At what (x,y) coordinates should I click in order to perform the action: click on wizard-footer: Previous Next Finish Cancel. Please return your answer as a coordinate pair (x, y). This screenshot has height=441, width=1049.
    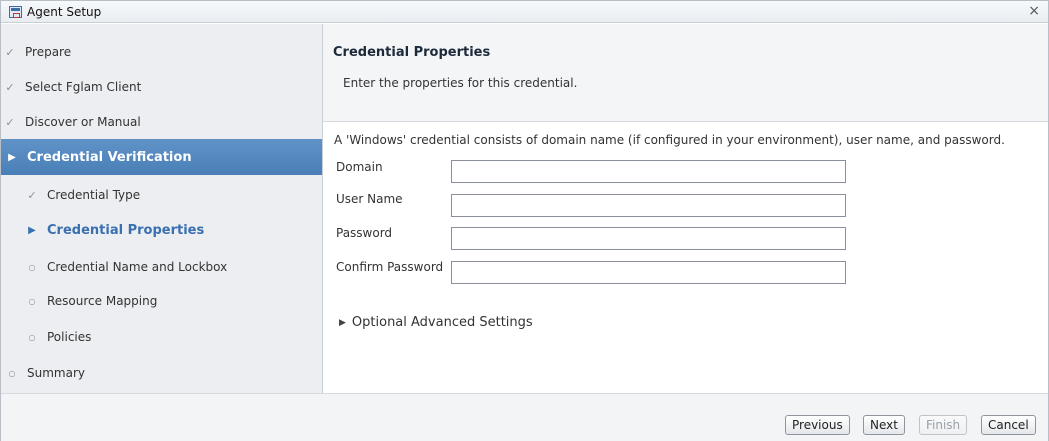
    Looking at the image, I should click on (524, 417).